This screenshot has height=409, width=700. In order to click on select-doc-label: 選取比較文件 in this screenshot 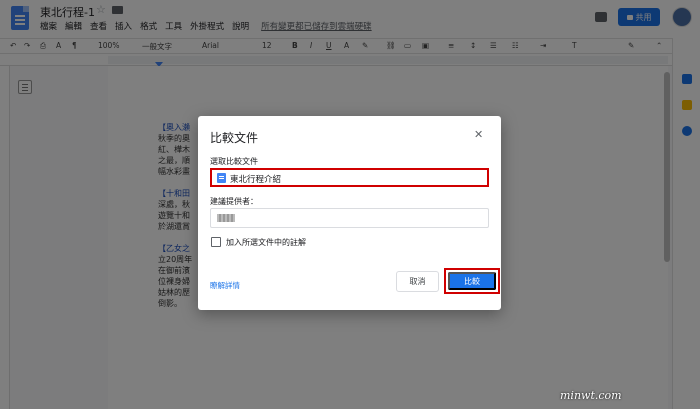, I will do `click(234, 161)`.